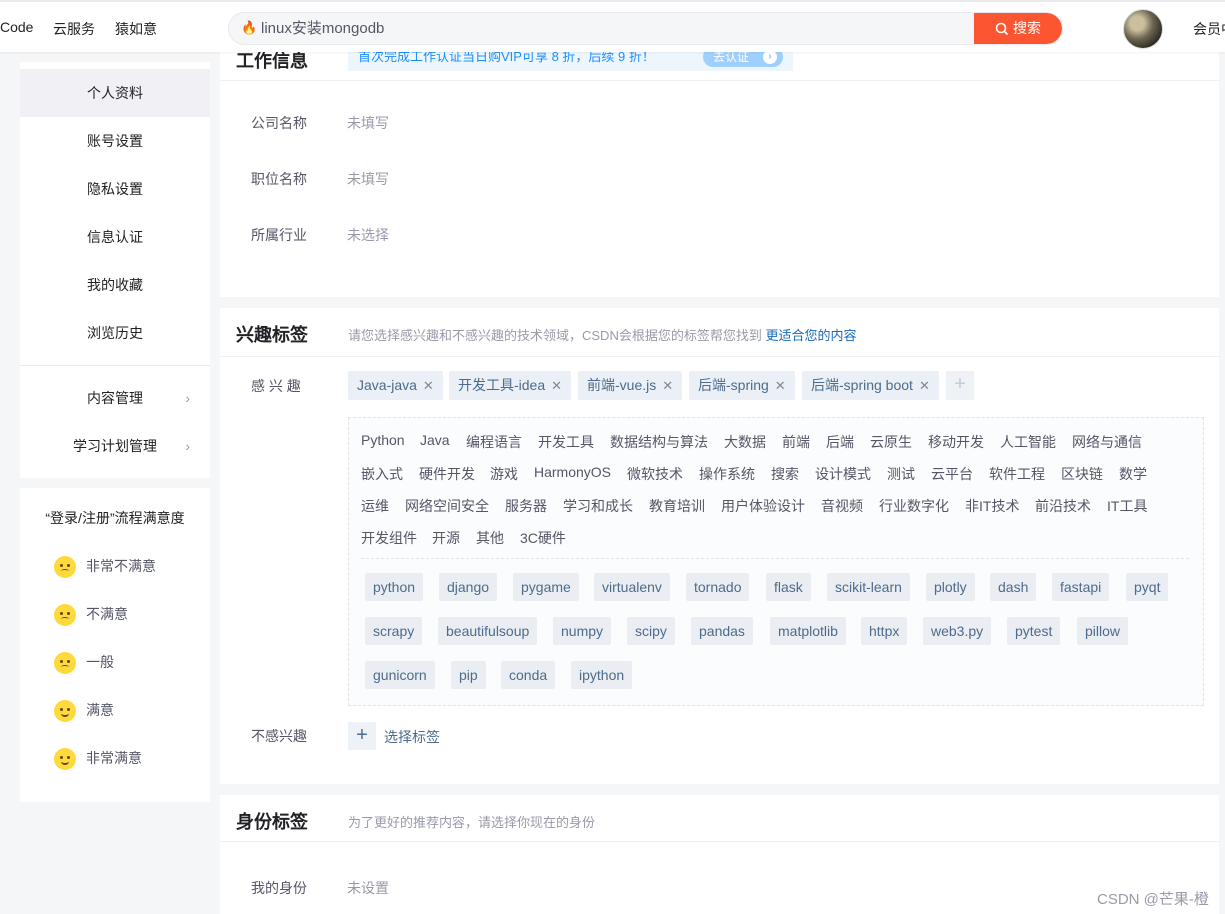 This screenshot has height=914, width=1225. What do you see at coordinates (1133, 474) in the screenshot?
I see `category-tab: 数学` at bounding box center [1133, 474].